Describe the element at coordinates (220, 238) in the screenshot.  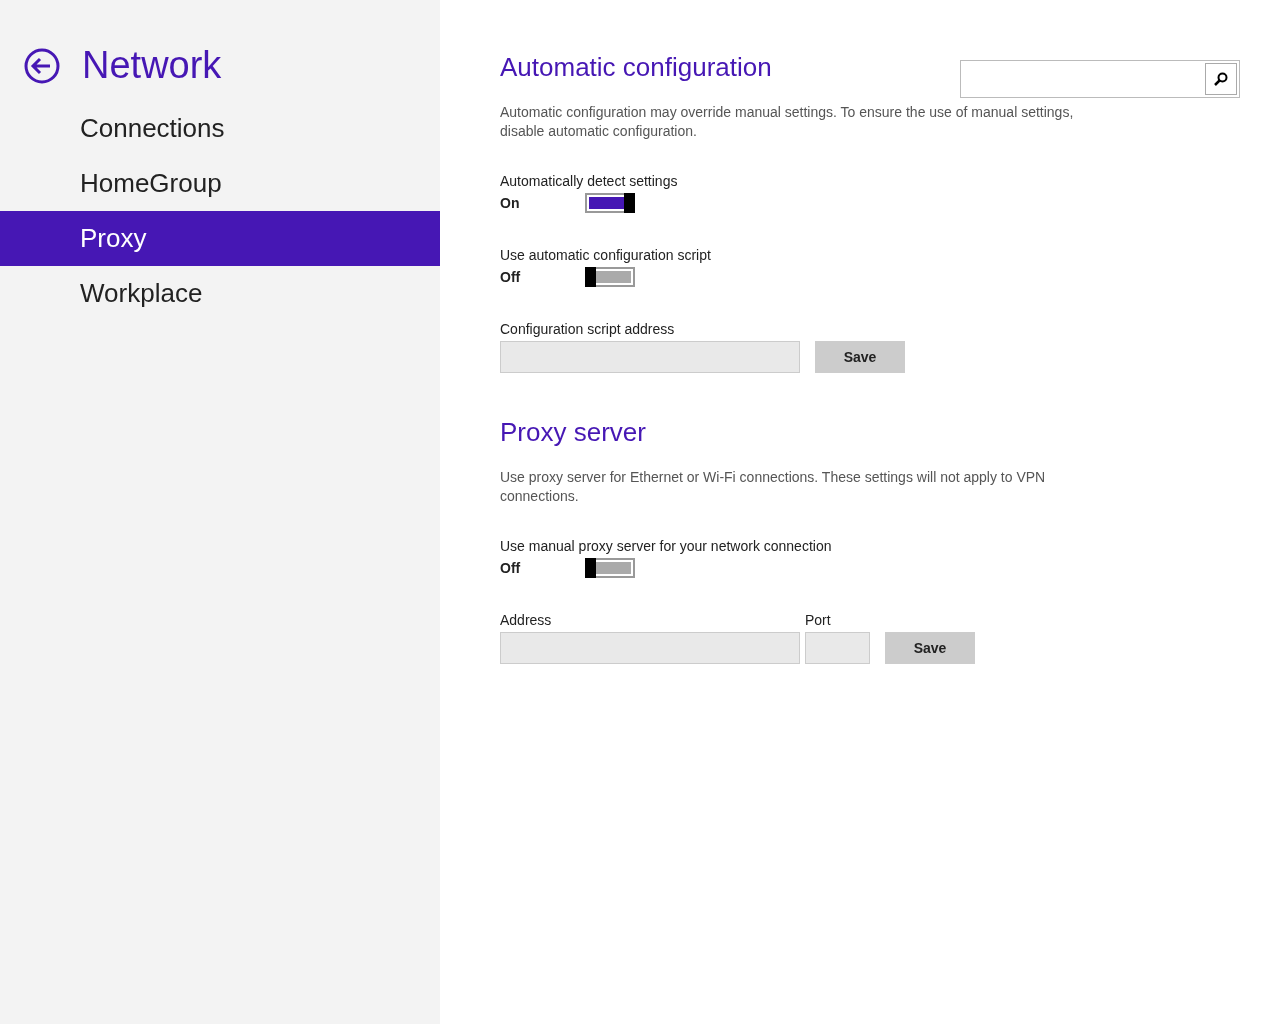
I see `nav-item: Proxy` at that location.